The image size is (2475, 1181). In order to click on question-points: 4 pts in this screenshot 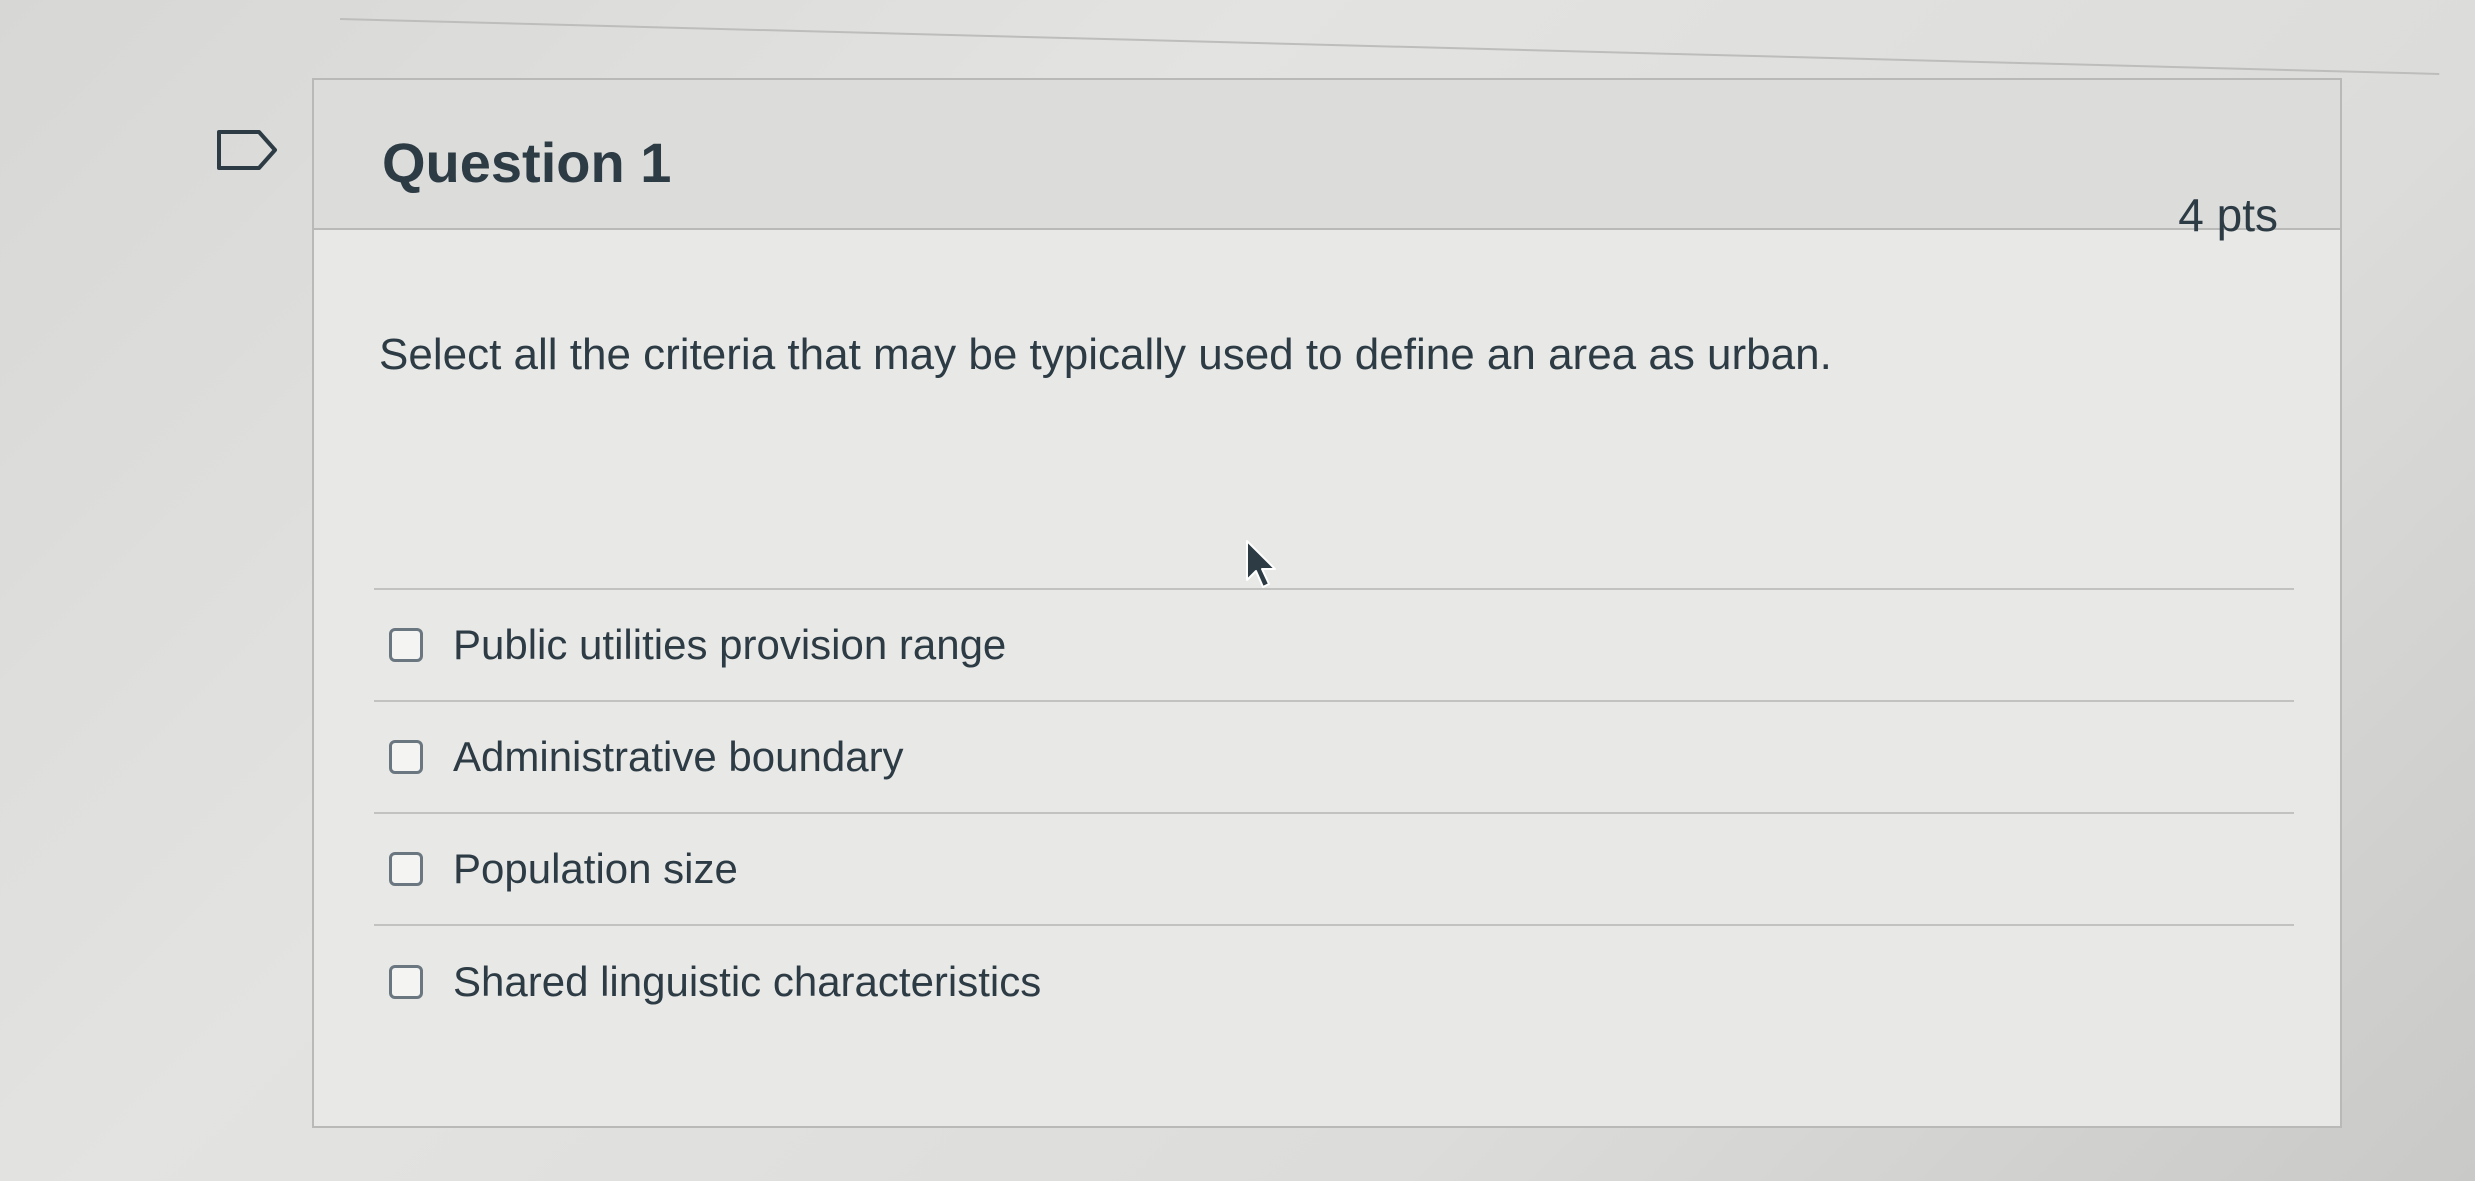, I will do `click(2228, 215)`.